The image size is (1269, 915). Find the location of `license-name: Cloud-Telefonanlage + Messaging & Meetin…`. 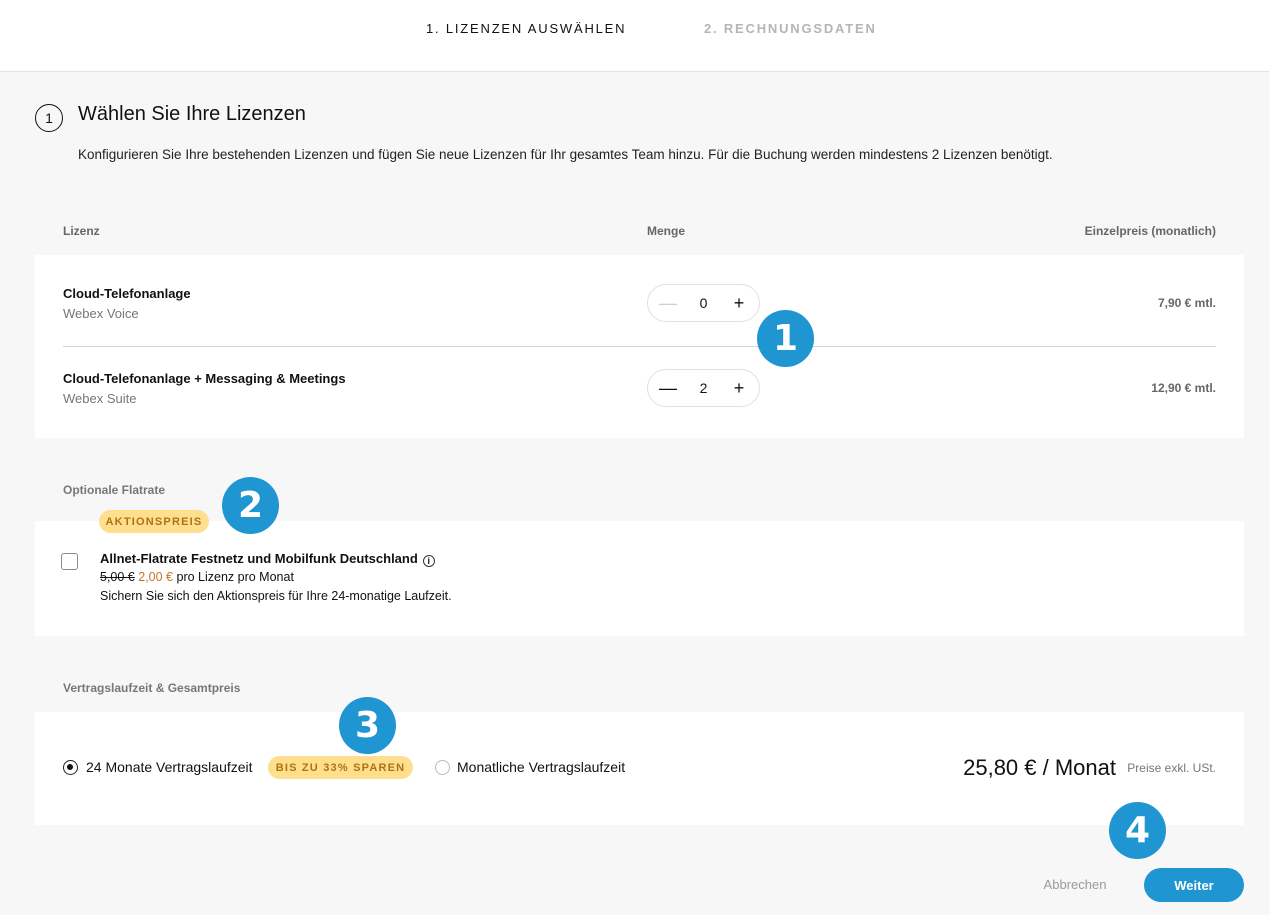

license-name: Cloud-Telefonanlage + Messaging & Meetin… is located at coordinates (204, 378).